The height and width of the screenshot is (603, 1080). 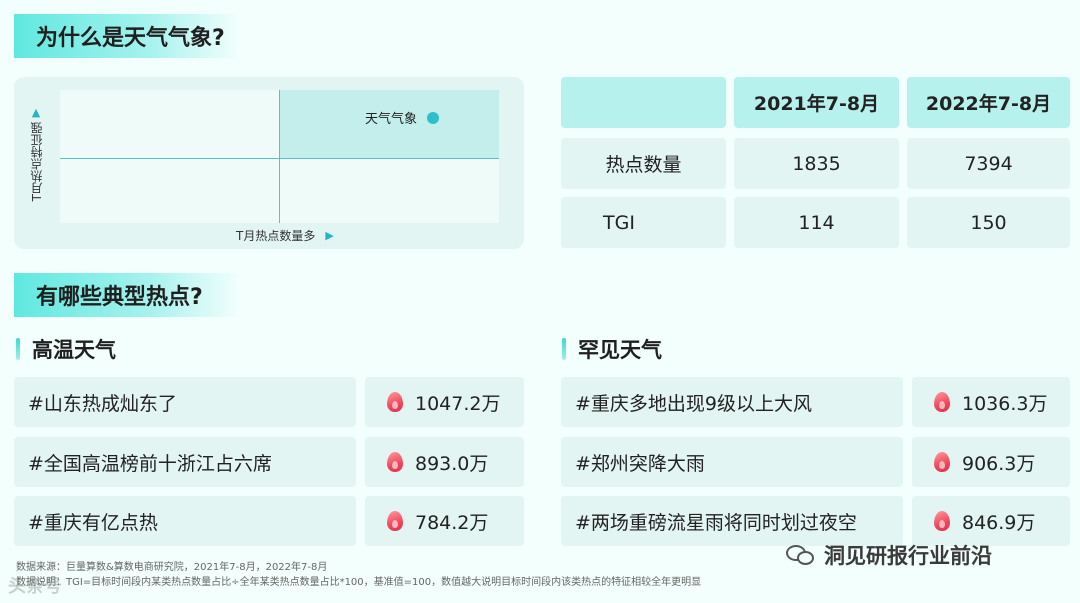 I want to click on watermark-left: 头条号, so click(x=35, y=586).